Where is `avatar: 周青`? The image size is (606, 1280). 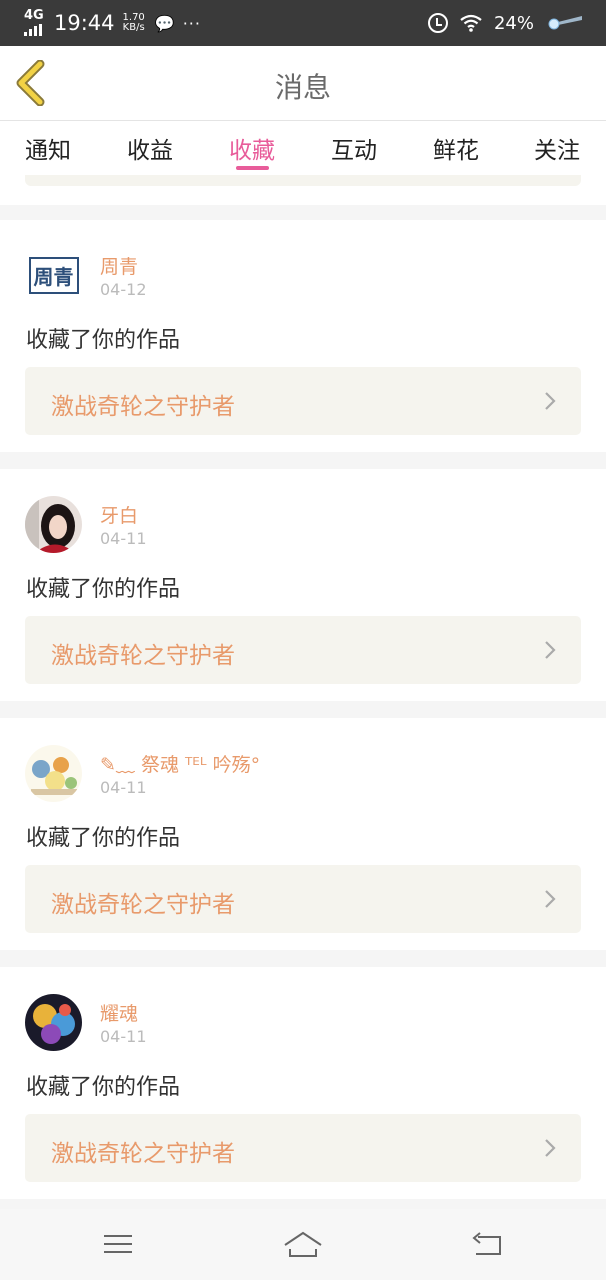 avatar: 周青 is located at coordinates (53, 275).